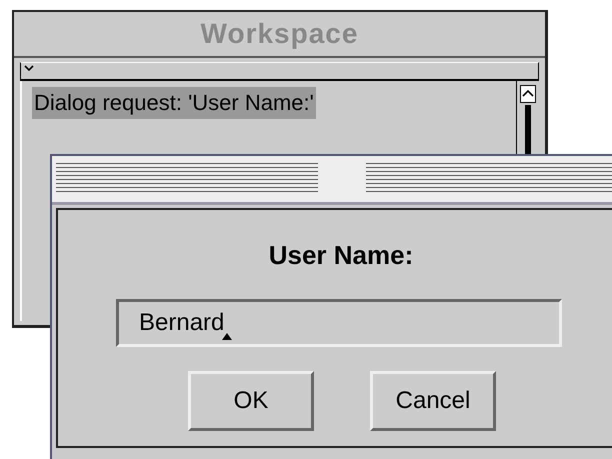 The width and height of the screenshot is (612, 459). Describe the element at coordinates (339, 323) in the screenshot. I see `input-field: Bernard` at that location.